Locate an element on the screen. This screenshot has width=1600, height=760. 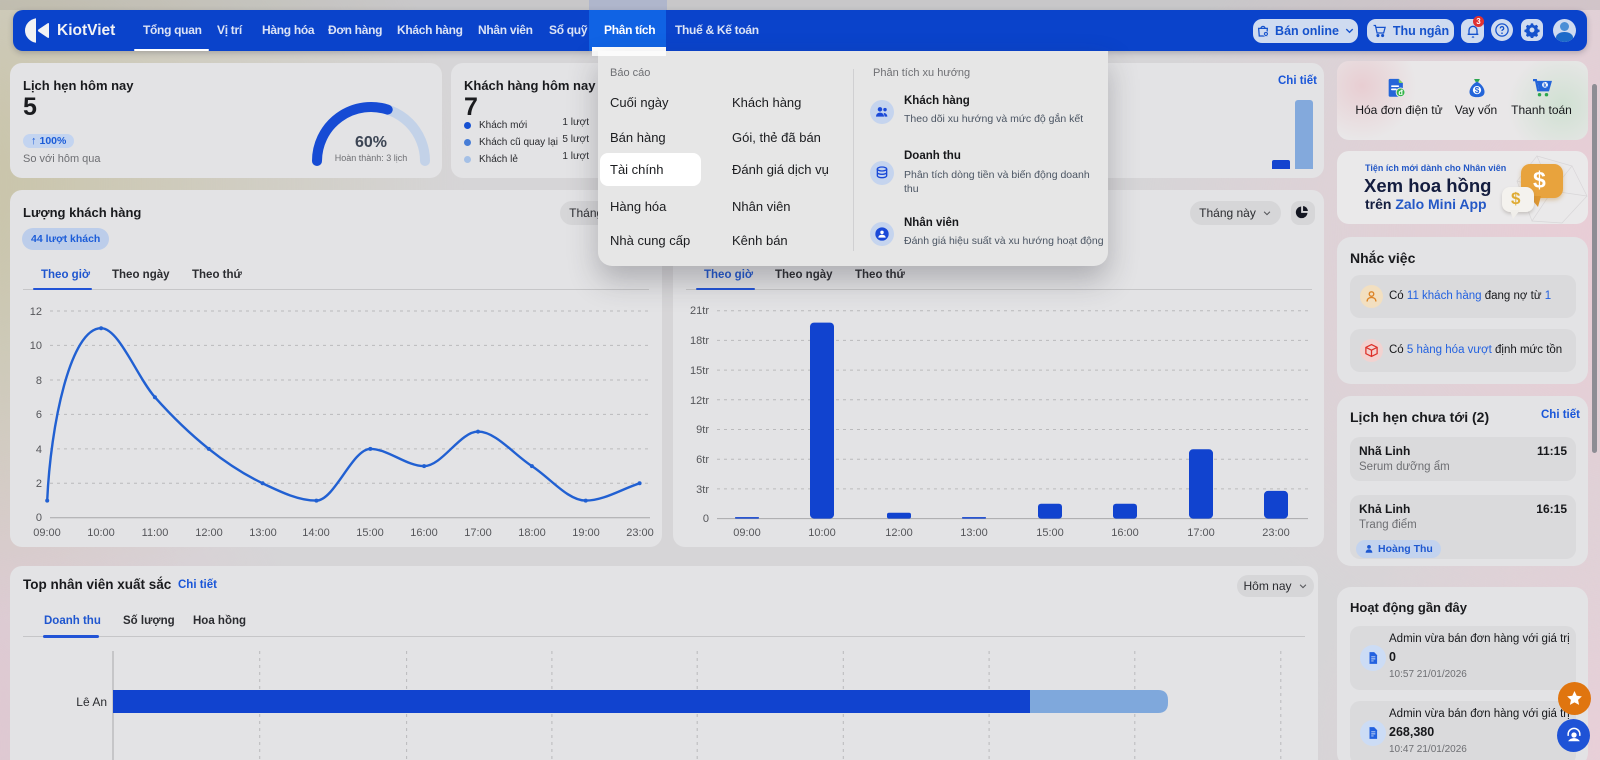
svg-text: 8 is located at coordinates (39, 381).